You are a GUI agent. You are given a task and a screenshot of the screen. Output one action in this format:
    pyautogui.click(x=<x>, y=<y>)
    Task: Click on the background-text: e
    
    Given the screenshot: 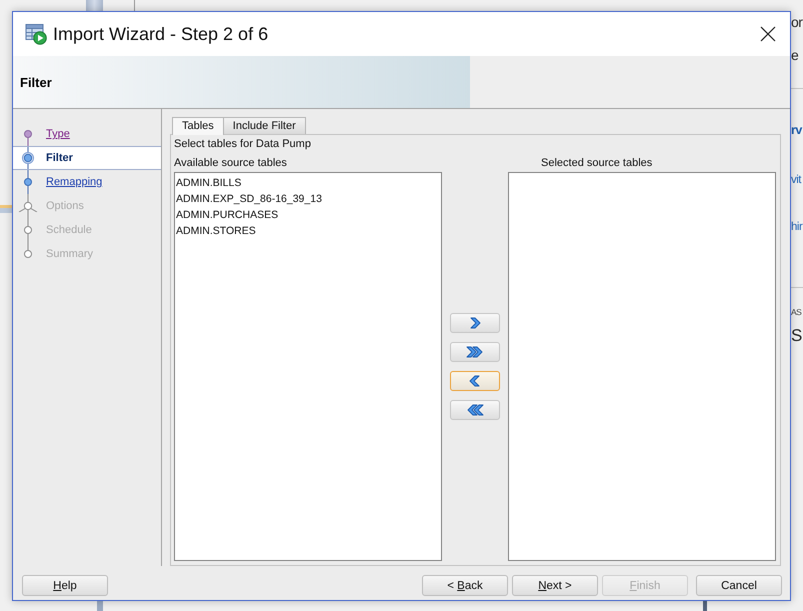 What is the action you would take?
    pyautogui.click(x=795, y=55)
    